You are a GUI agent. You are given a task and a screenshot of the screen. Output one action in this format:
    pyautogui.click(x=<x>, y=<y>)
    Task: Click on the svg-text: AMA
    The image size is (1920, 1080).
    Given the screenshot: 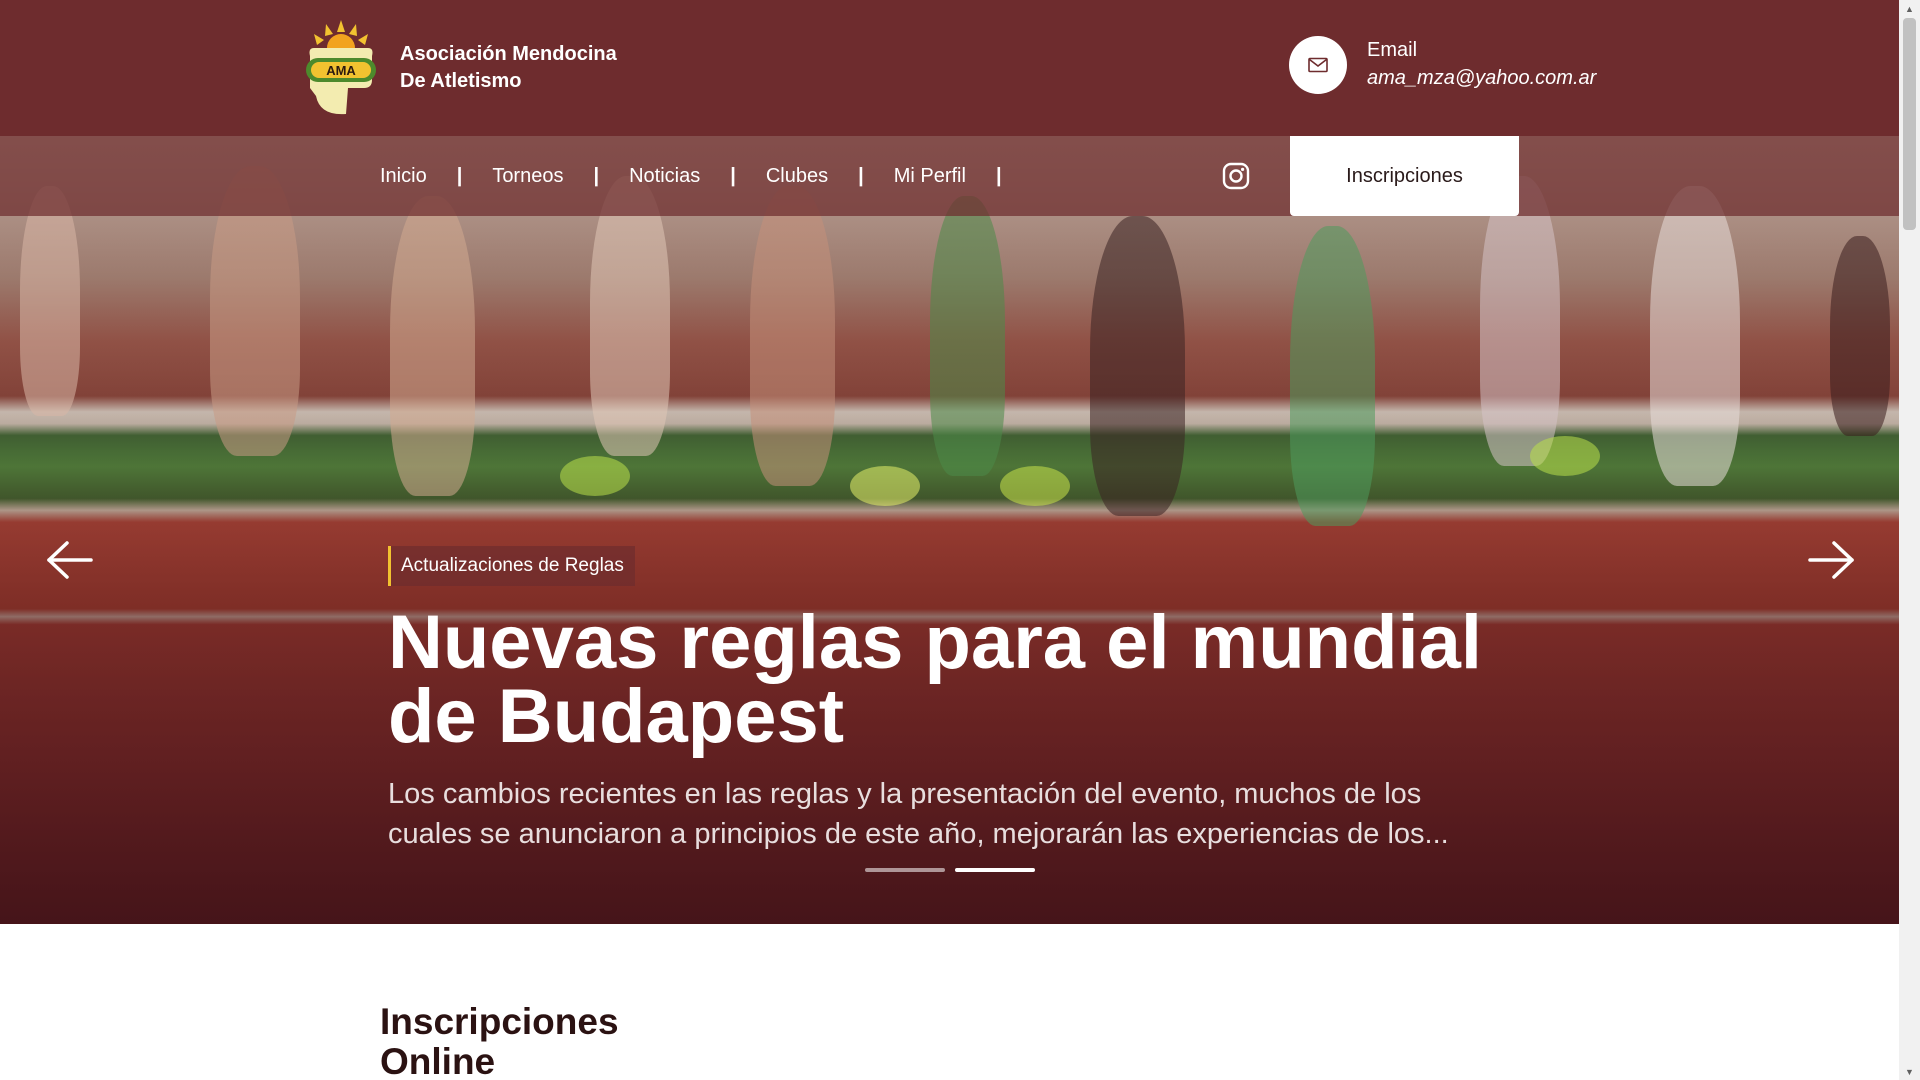 What is the action you would take?
    pyautogui.click(x=341, y=70)
    